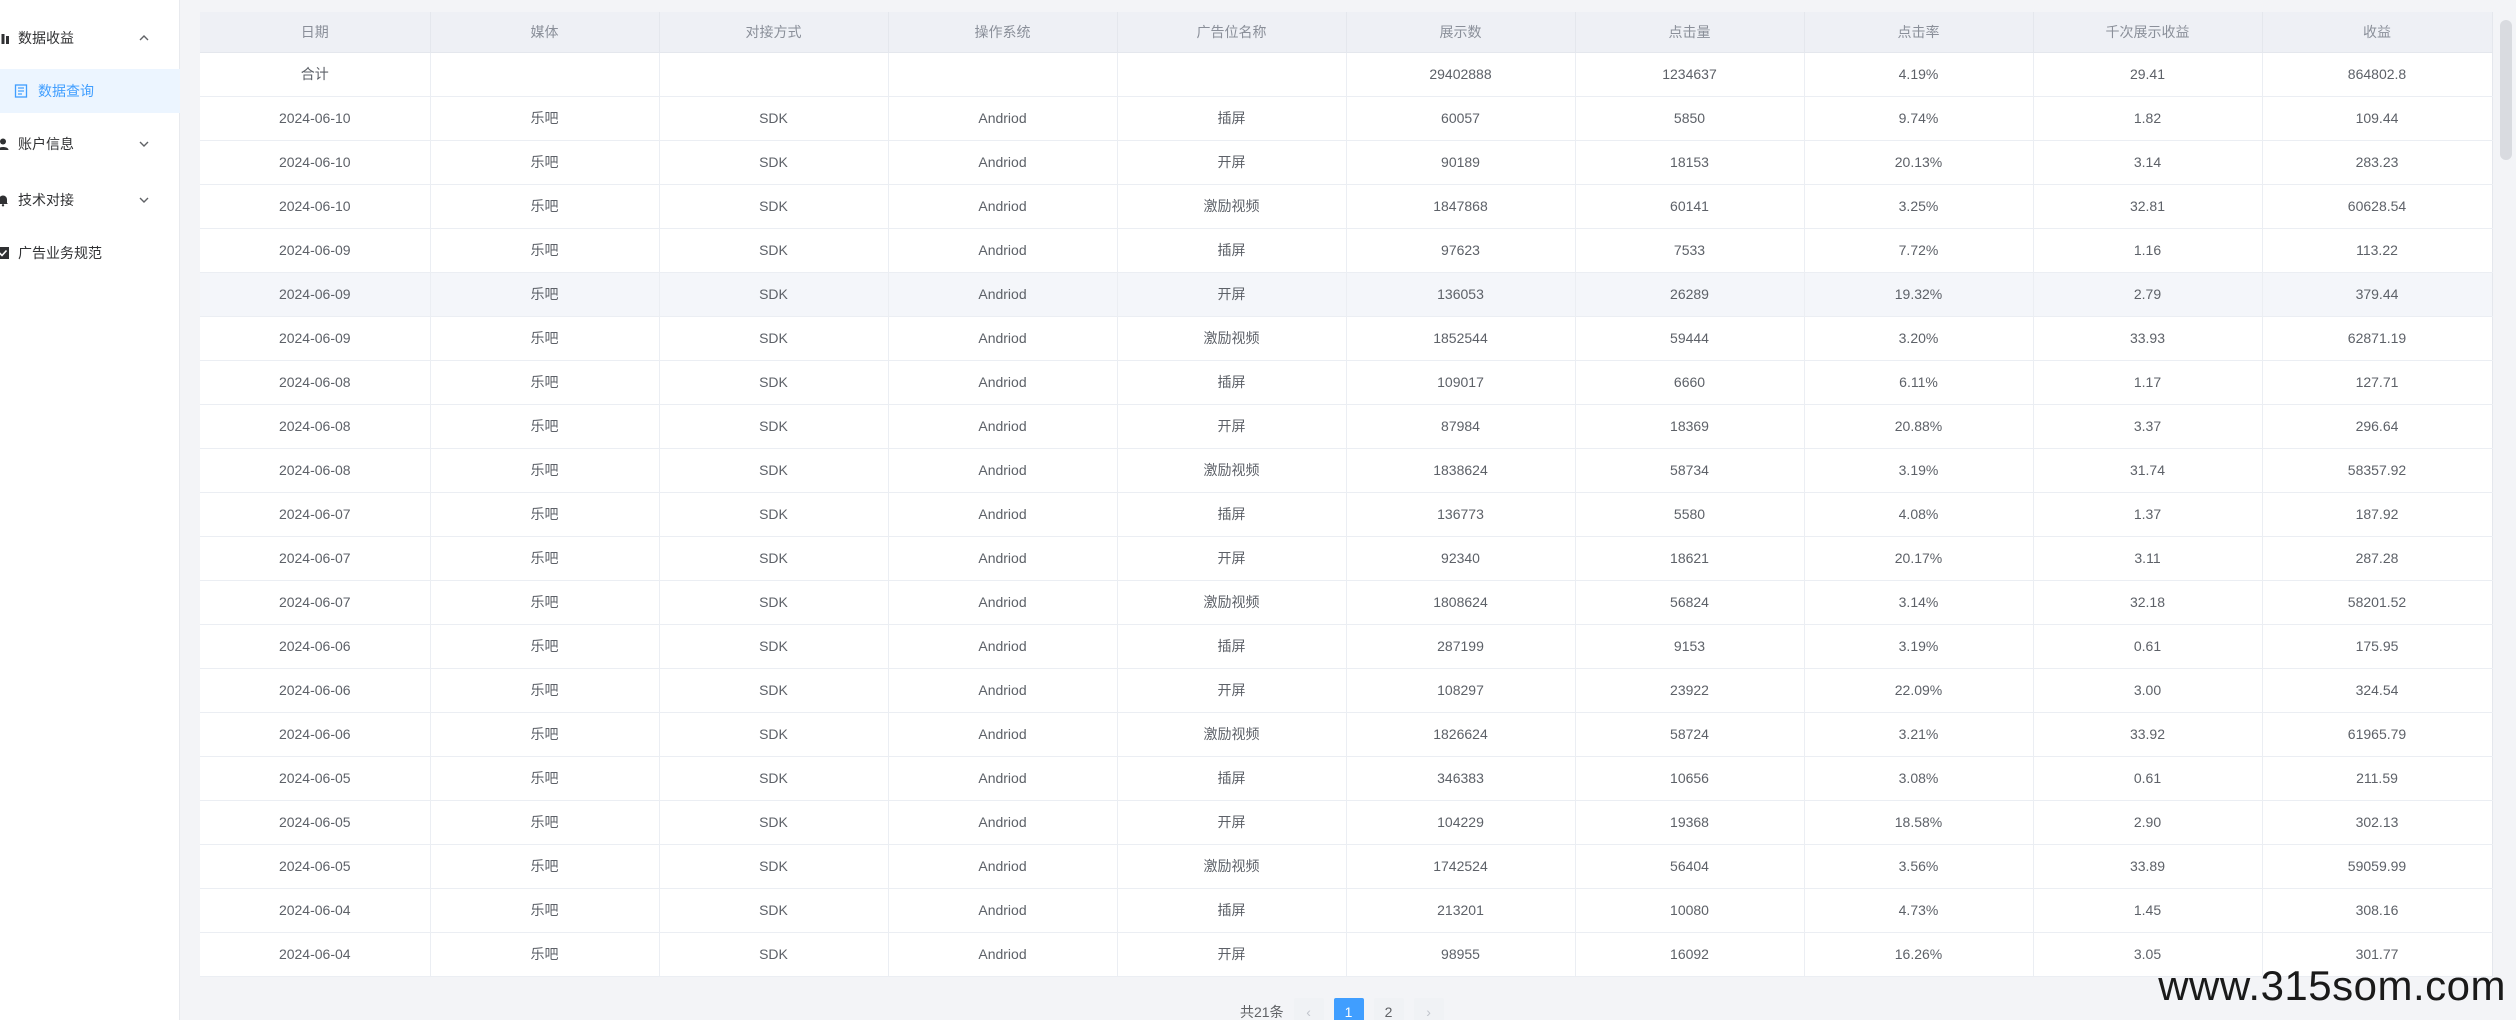 The height and width of the screenshot is (1020, 2516). I want to click on sidebar-group-revenue: 数据收益, so click(90, 38).